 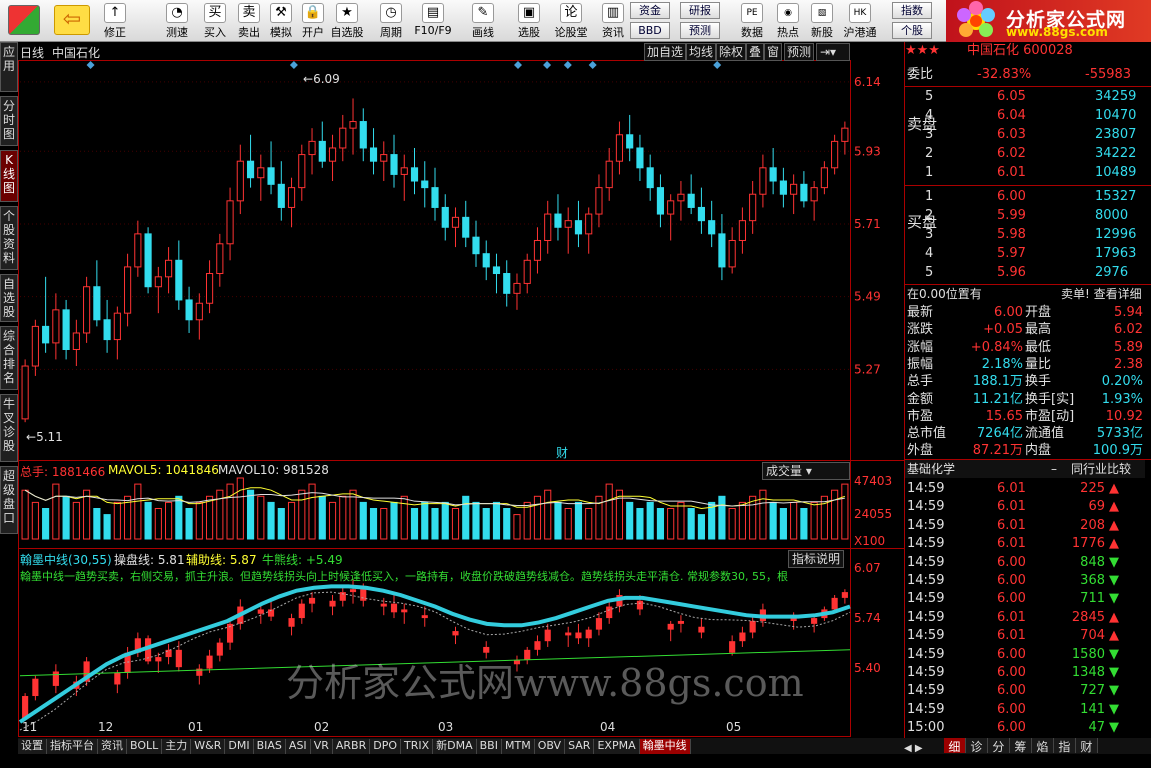 I want to click on chart-button-0: 加自选, so click(x=665, y=52).